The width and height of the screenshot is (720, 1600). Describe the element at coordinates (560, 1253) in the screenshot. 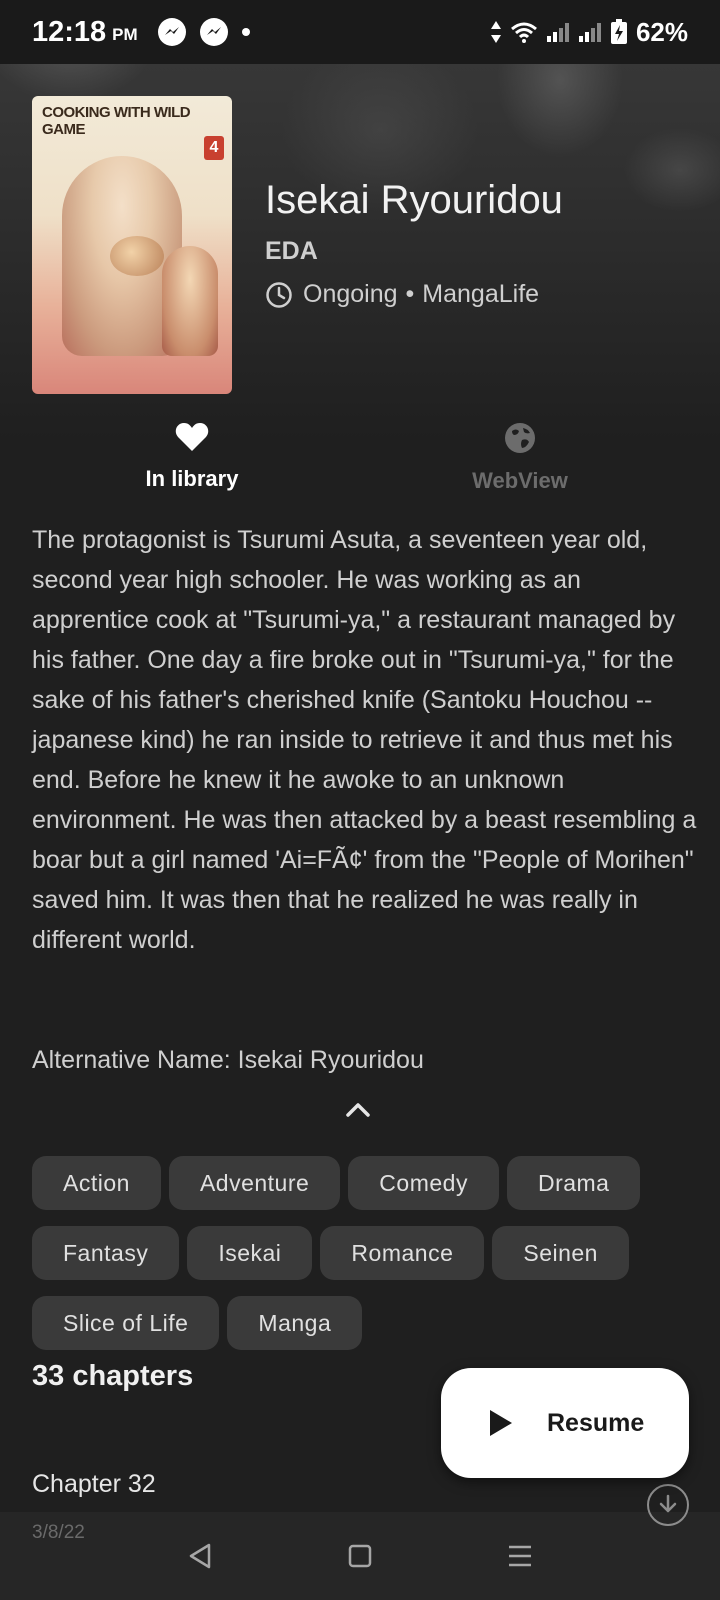

I see `genre-tag: Seinen` at that location.